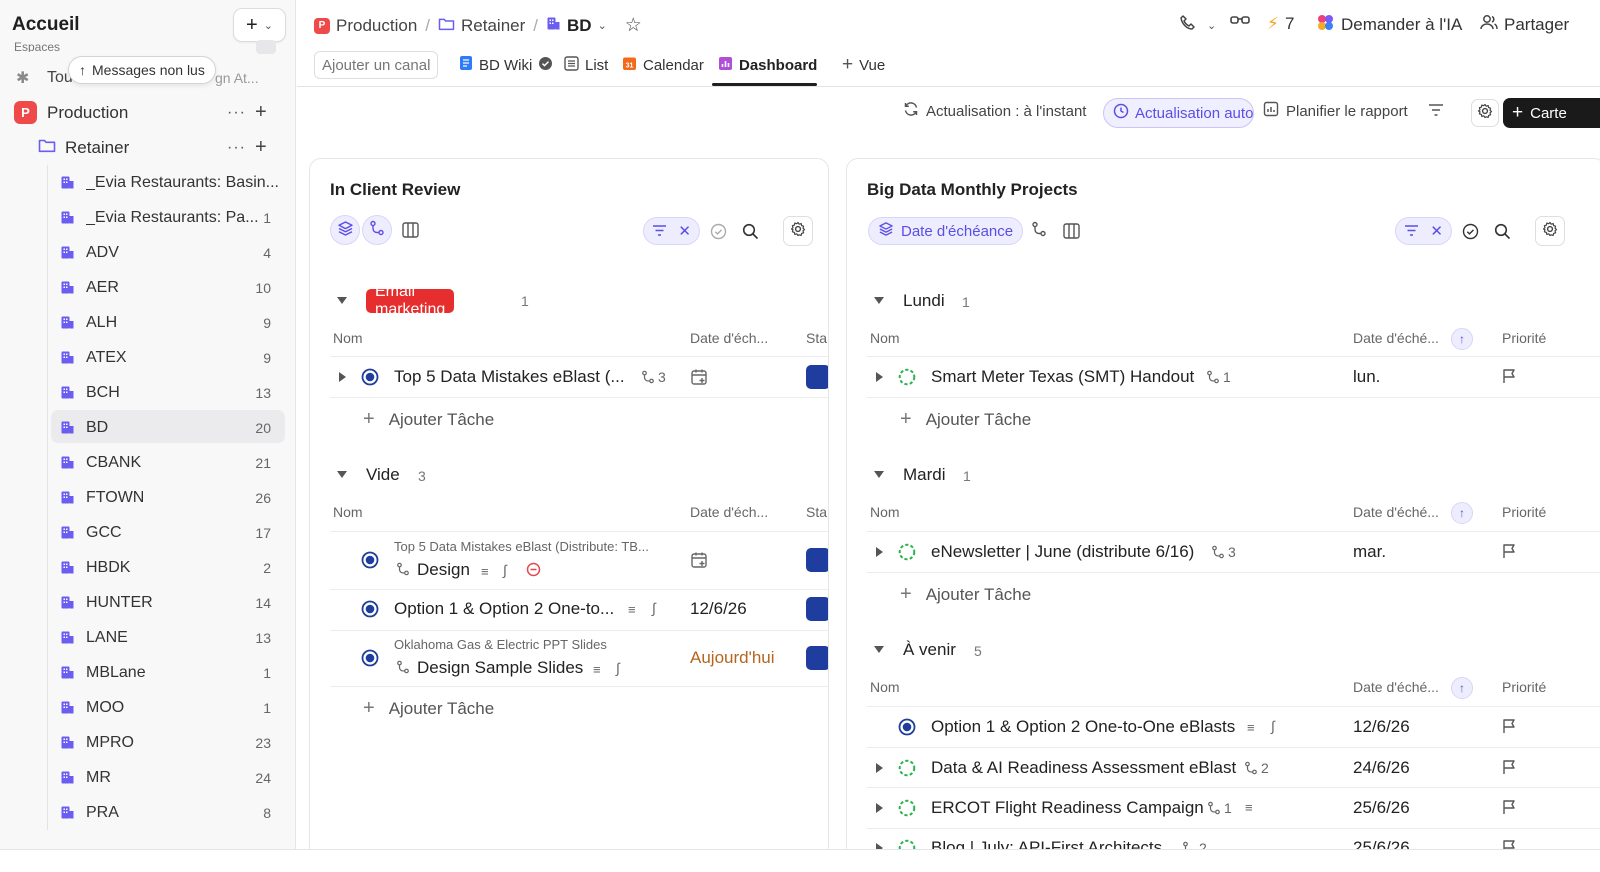 The image size is (1600, 872). I want to click on subtask-count: 2, so click(1256, 768).